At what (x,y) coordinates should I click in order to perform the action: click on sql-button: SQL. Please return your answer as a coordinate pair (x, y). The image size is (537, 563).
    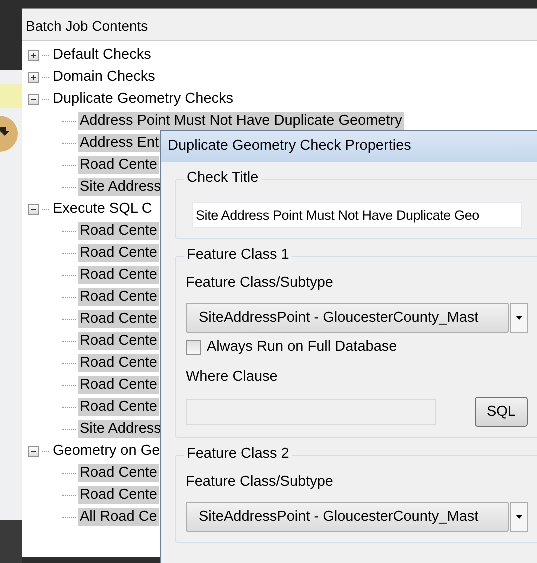
    Looking at the image, I should click on (501, 412).